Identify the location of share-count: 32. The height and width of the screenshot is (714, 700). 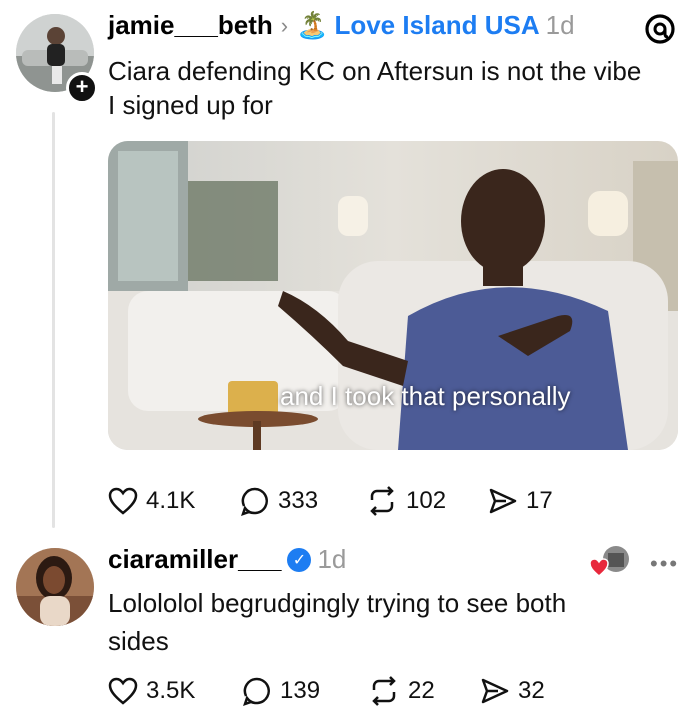
(531, 690).